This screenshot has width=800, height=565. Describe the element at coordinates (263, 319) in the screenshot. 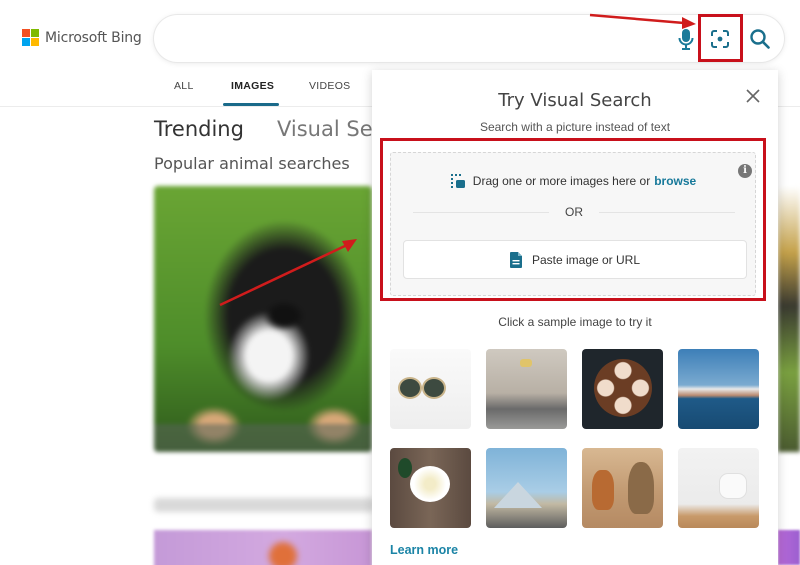

I see `dog-image-card` at that location.